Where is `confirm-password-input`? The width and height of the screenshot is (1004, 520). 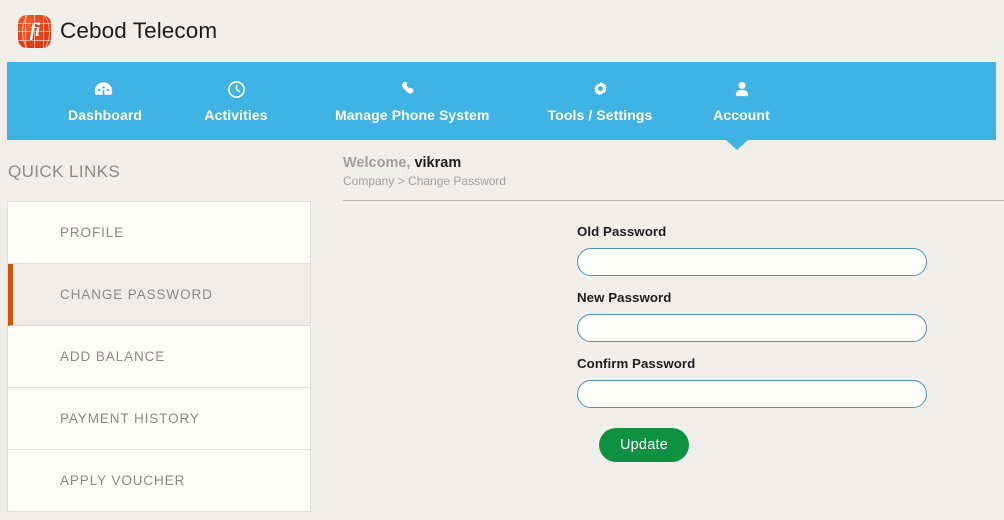
confirm-password-input is located at coordinates (752, 394).